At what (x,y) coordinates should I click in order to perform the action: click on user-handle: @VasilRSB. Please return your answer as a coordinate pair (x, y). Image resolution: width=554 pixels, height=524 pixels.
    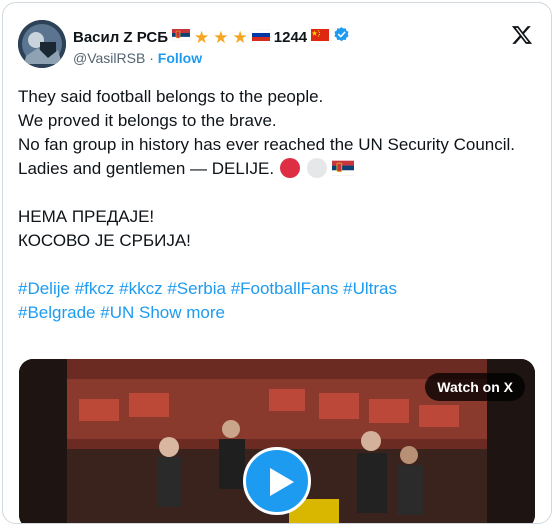
    Looking at the image, I should click on (109, 58).